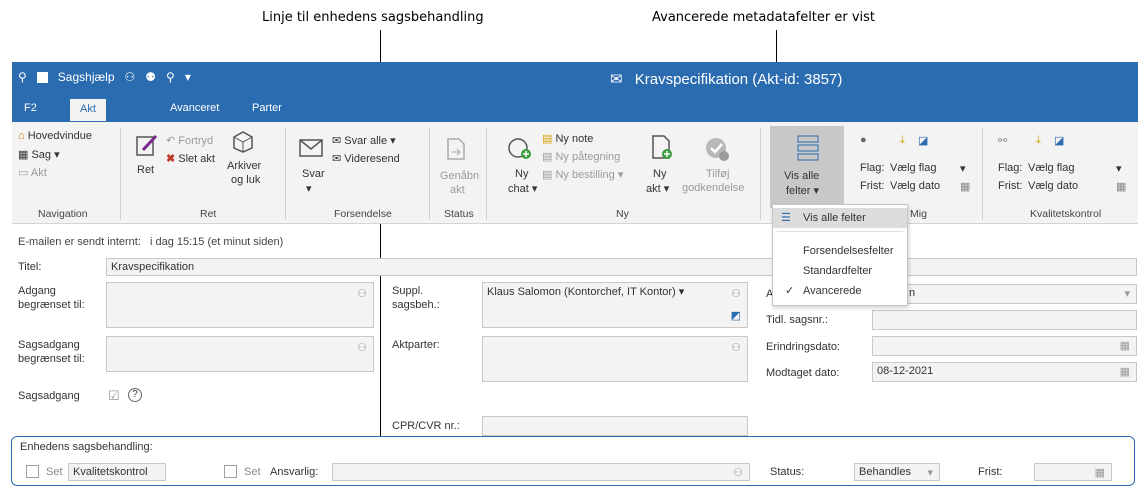 The width and height of the screenshot is (1139, 489). I want to click on ny-chat-button: Ny, so click(521, 174).